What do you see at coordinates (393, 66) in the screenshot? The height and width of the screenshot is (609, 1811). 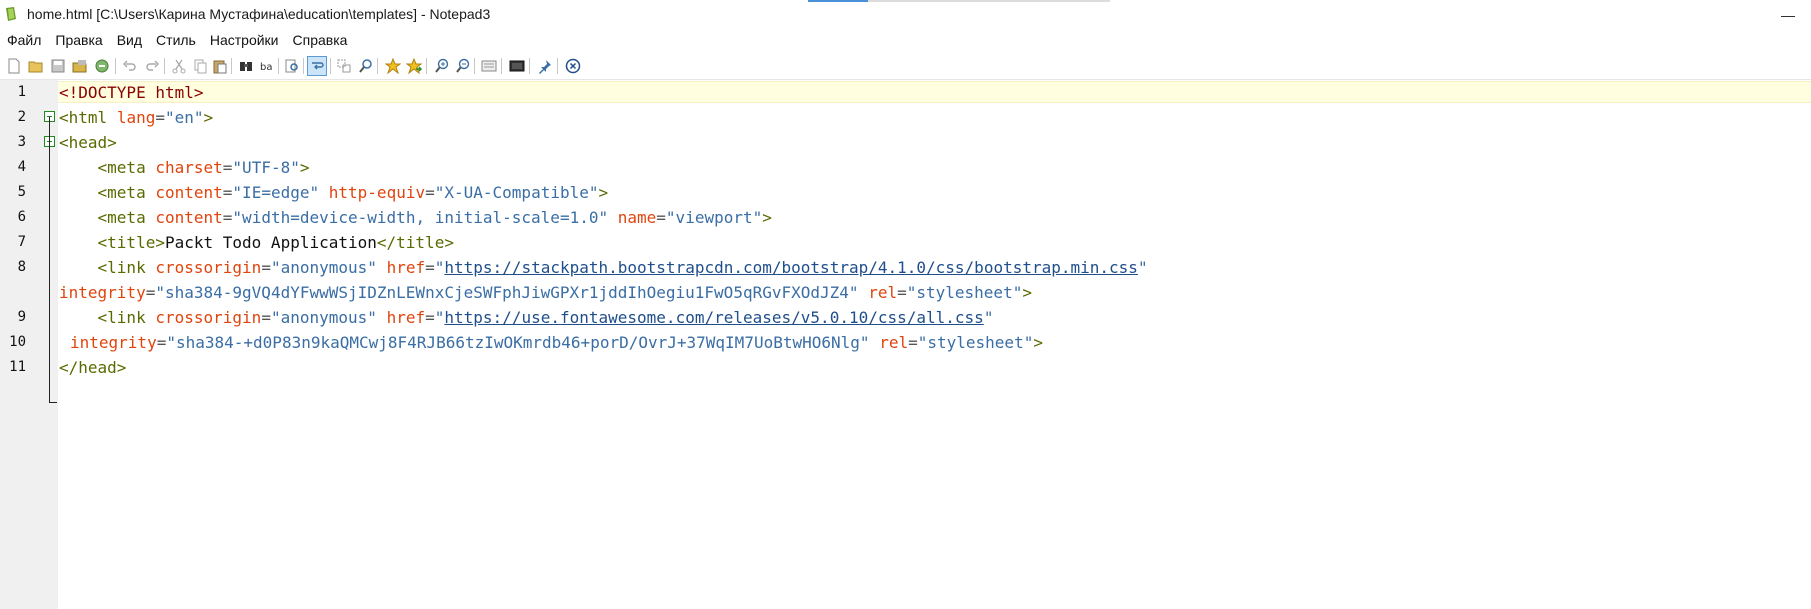 I see `bookmark-icon` at bounding box center [393, 66].